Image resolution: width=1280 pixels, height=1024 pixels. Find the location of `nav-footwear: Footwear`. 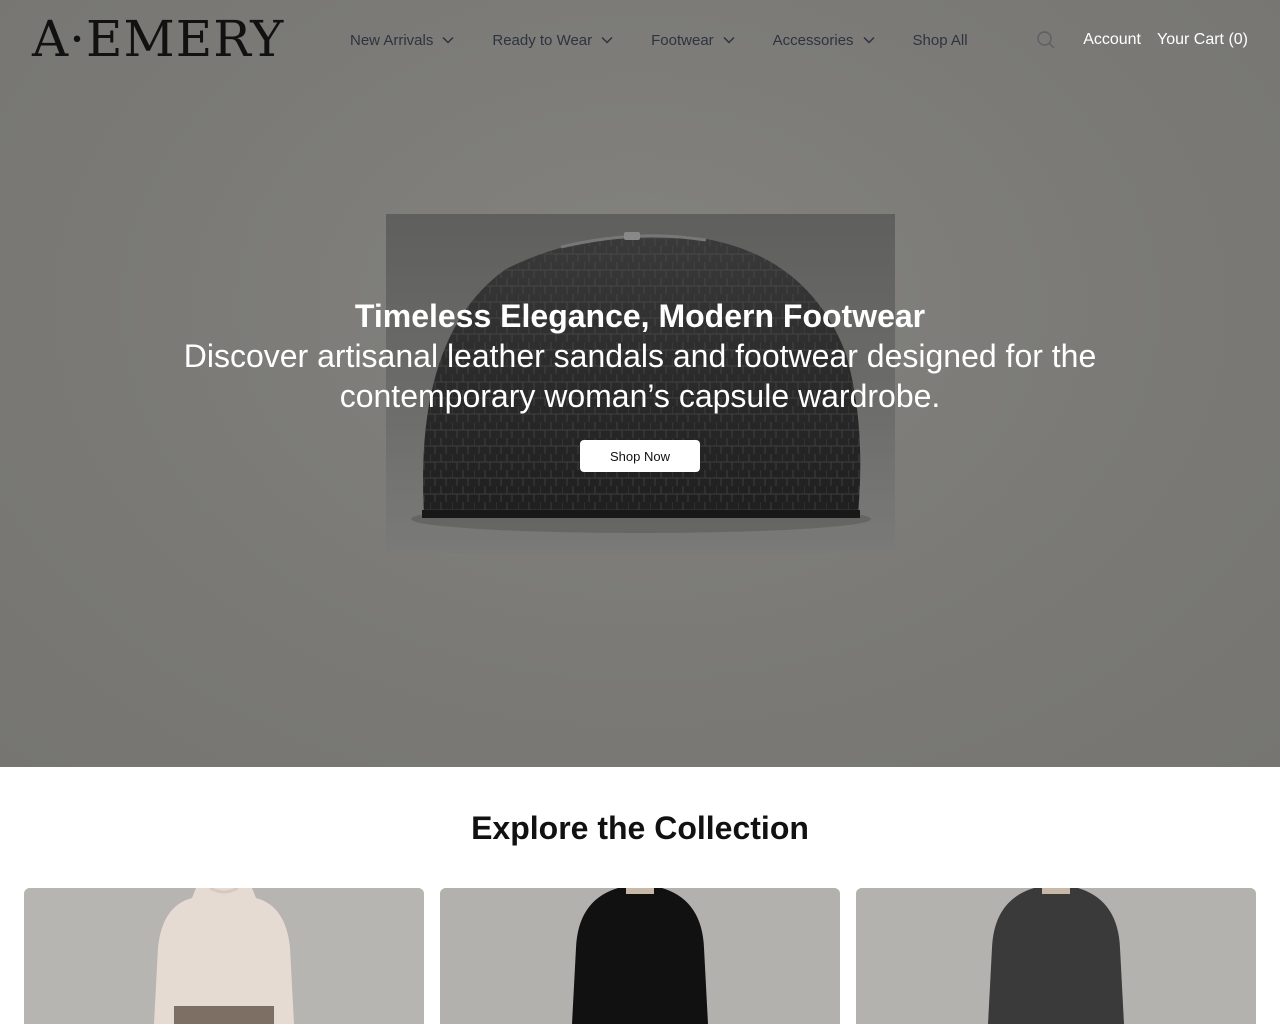

nav-footwear: Footwear is located at coordinates (693, 40).